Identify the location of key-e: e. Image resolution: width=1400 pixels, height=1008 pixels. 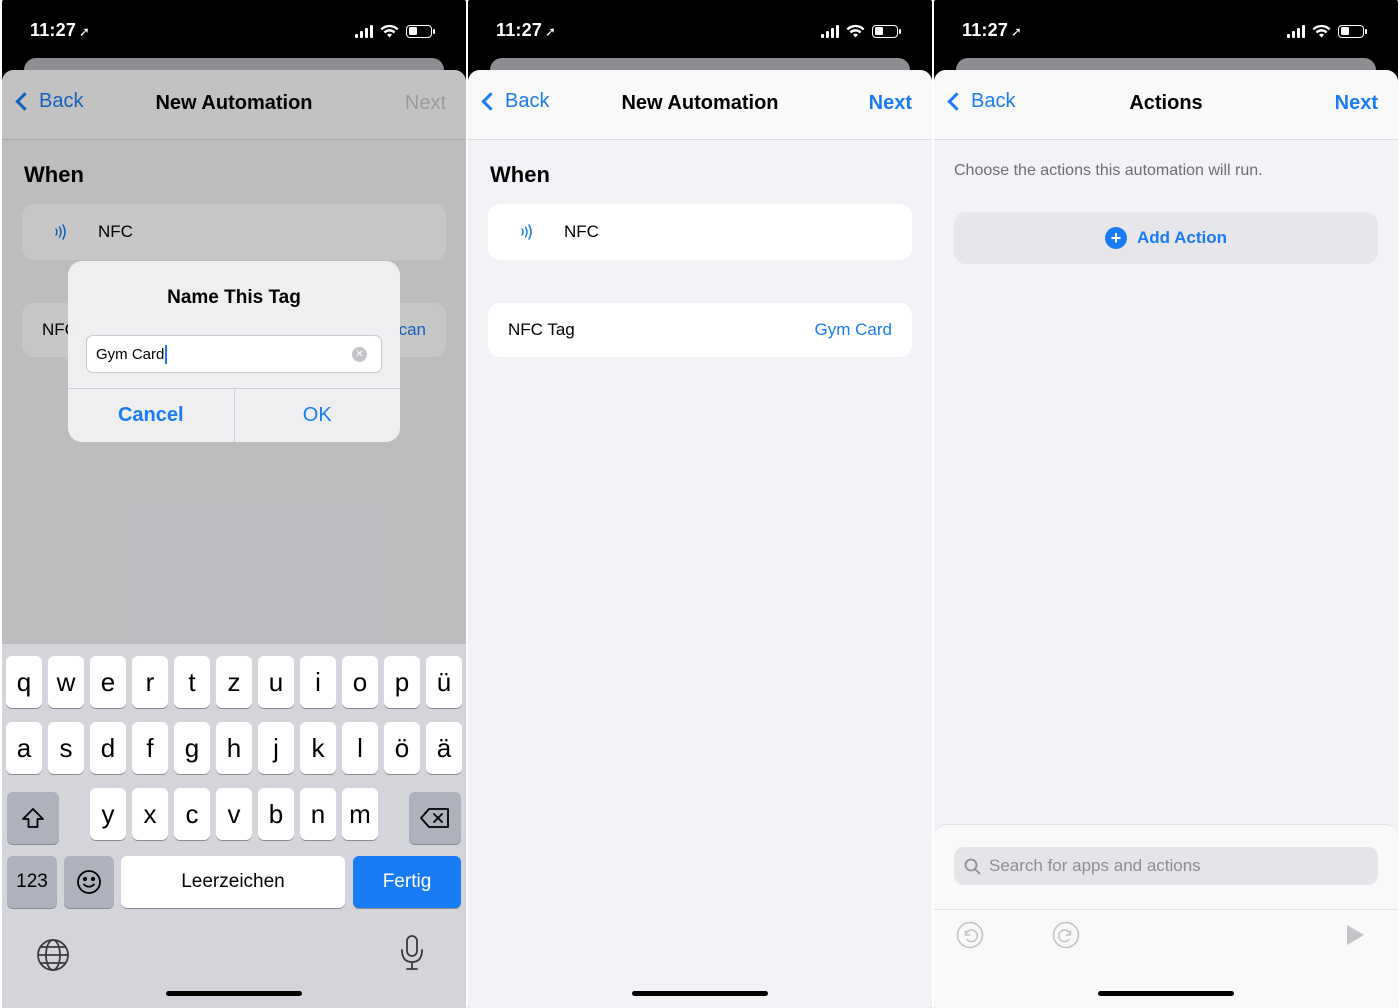
(108, 682).